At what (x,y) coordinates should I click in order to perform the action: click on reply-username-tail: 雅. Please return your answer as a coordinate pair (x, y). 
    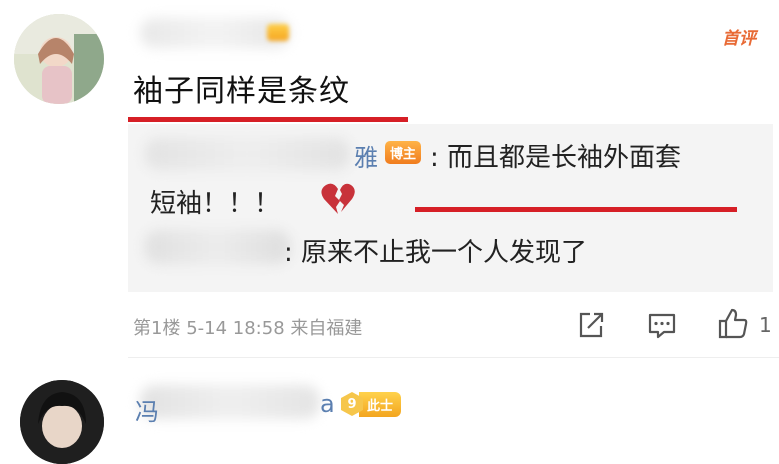
    Looking at the image, I should click on (366, 155).